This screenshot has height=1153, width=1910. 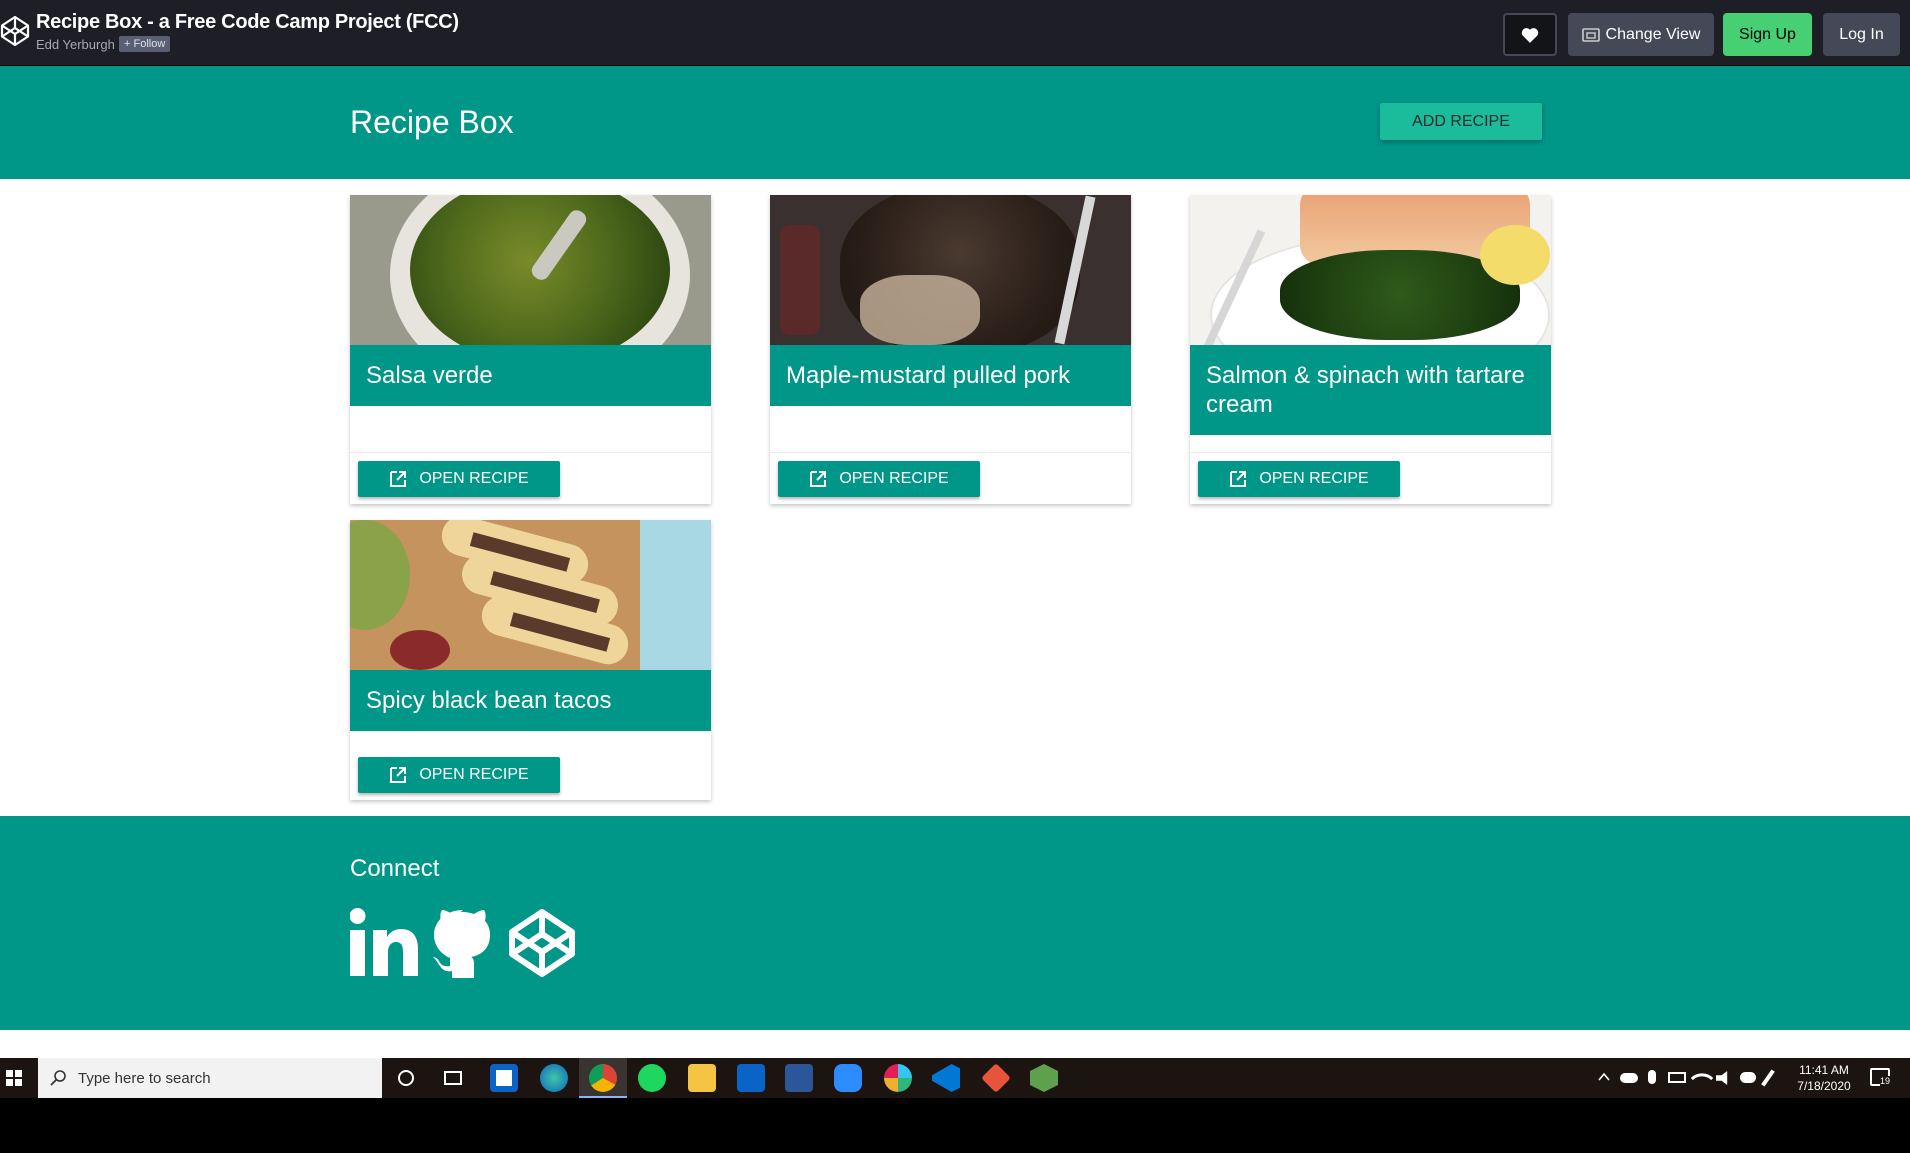 What do you see at coordinates (1365, 390) in the screenshot?
I see `recipe-title: Salmon & spinach with tartare cream` at bounding box center [1365, 390].